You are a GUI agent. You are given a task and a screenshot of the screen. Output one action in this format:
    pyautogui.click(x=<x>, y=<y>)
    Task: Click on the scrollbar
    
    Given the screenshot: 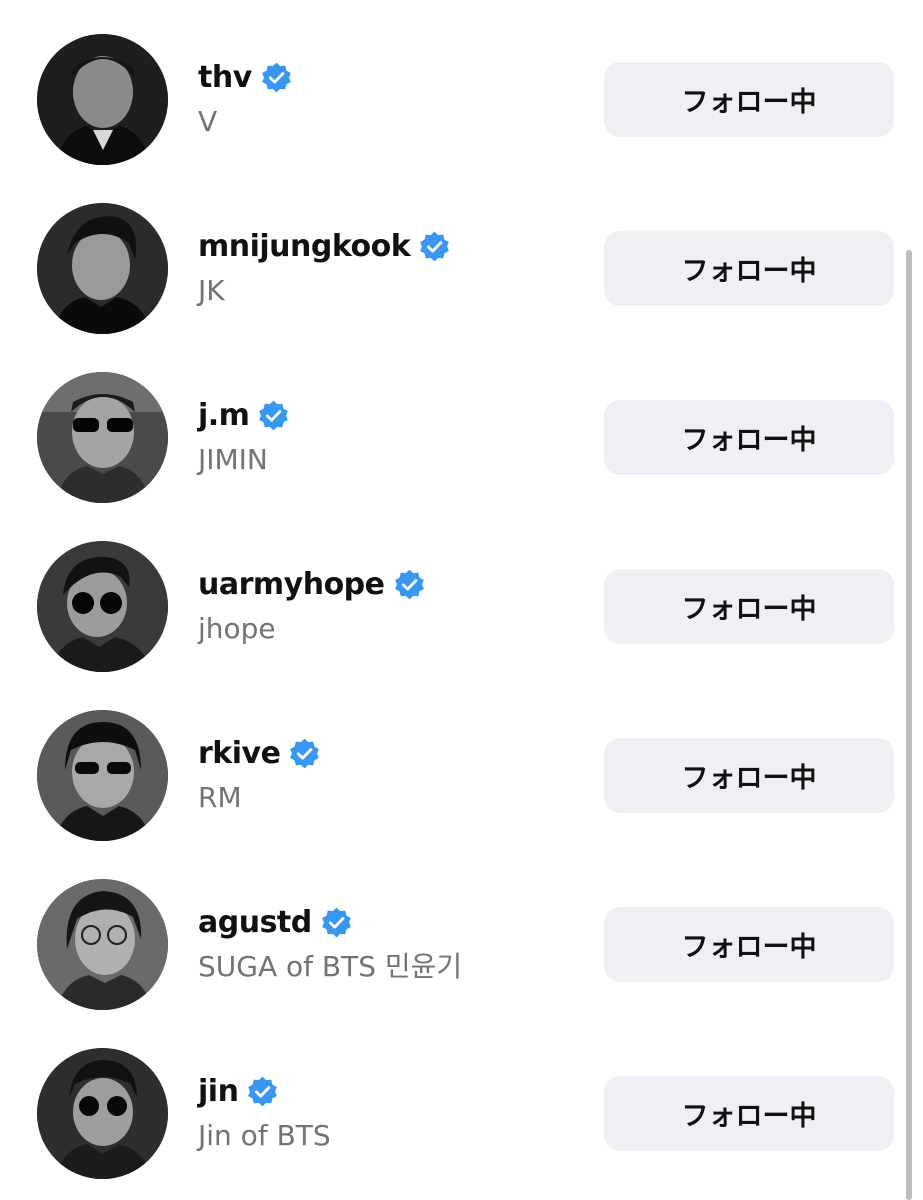 What is the action you would take?
    pyautogui.click(x=909, y=725)
    